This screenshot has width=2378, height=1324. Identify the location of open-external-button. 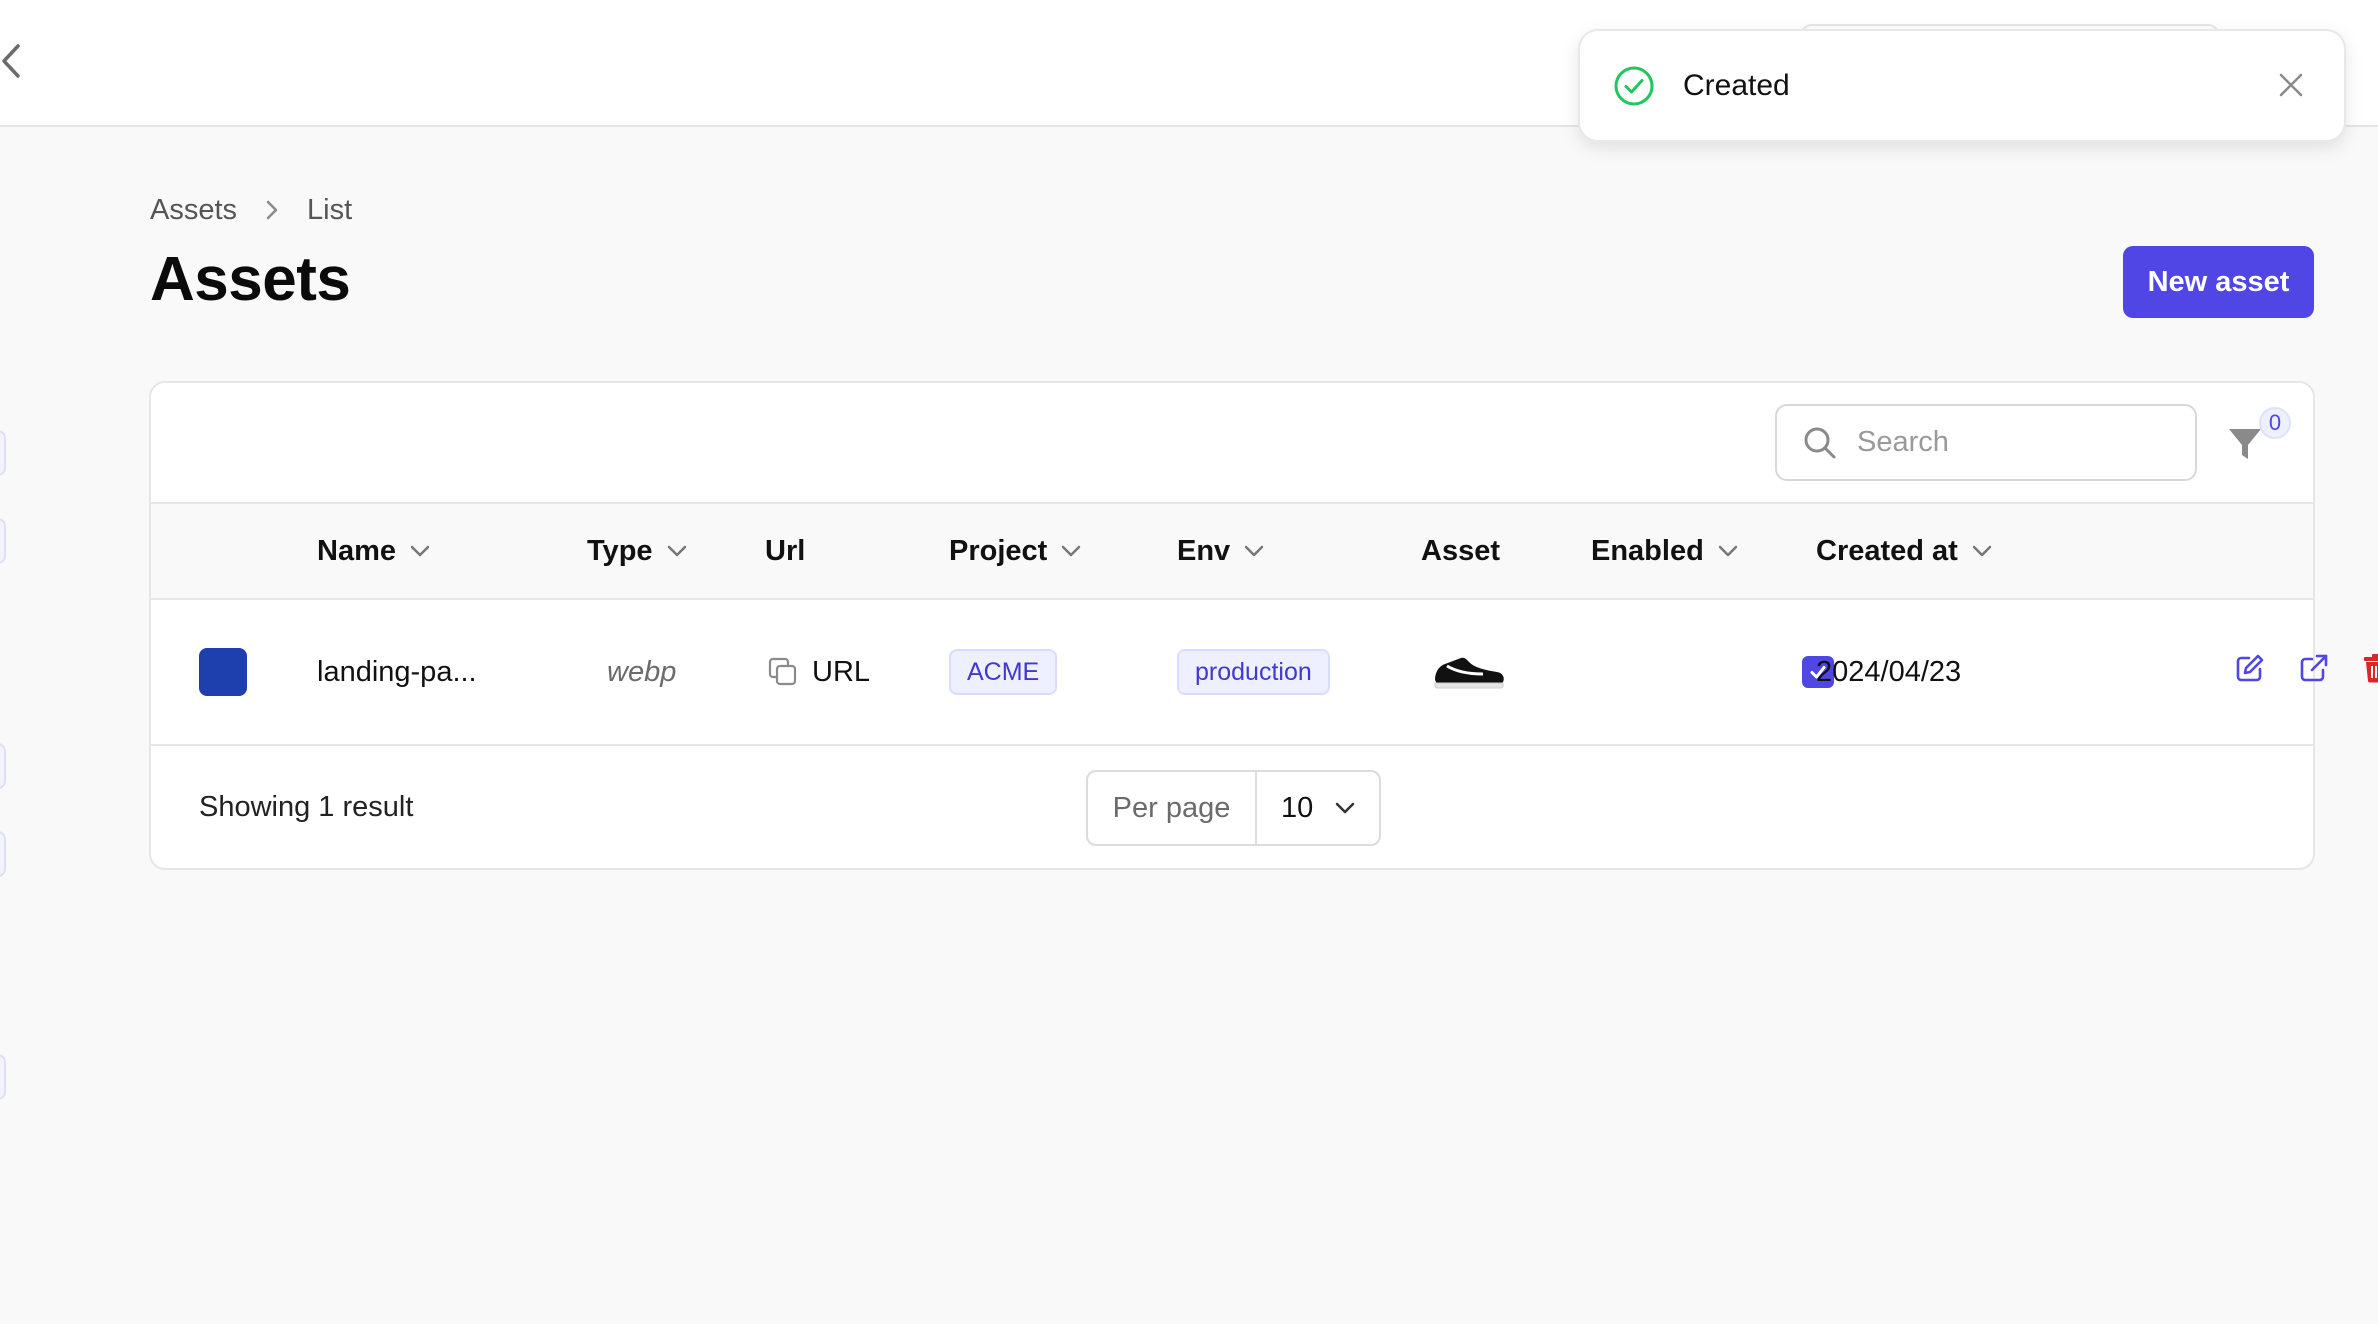
(2314, 668).